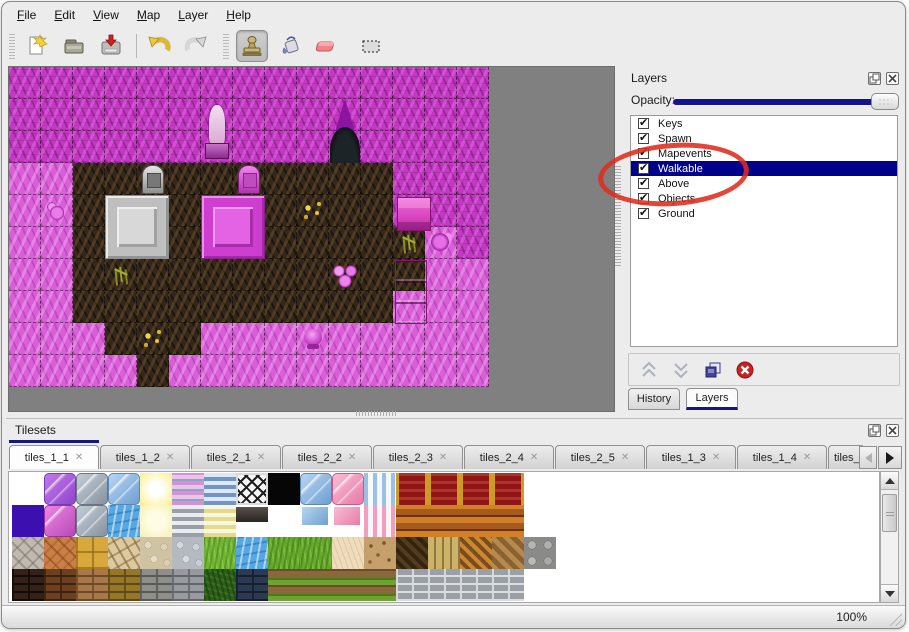 The height and width of the screenshot is (632, 909). What do you see at coordinates (441, 83) in the screenshot?
I see `map-tile-r0-c13` at bounding box center [441, 83].